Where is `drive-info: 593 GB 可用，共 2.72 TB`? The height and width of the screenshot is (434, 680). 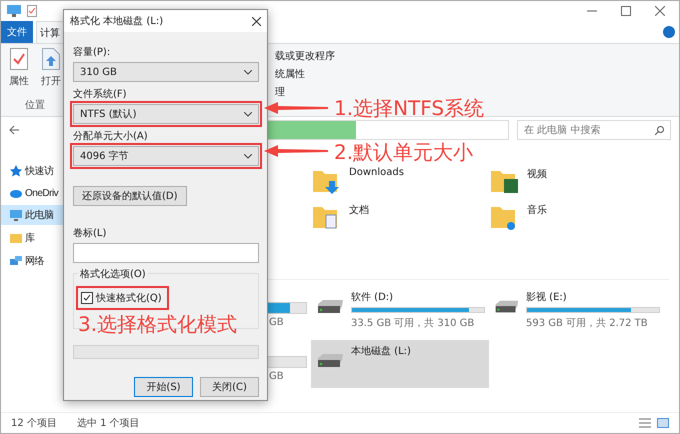
drive-info: 593 GB 可用，共 2.72 TB is located at coordinates (587, 323).